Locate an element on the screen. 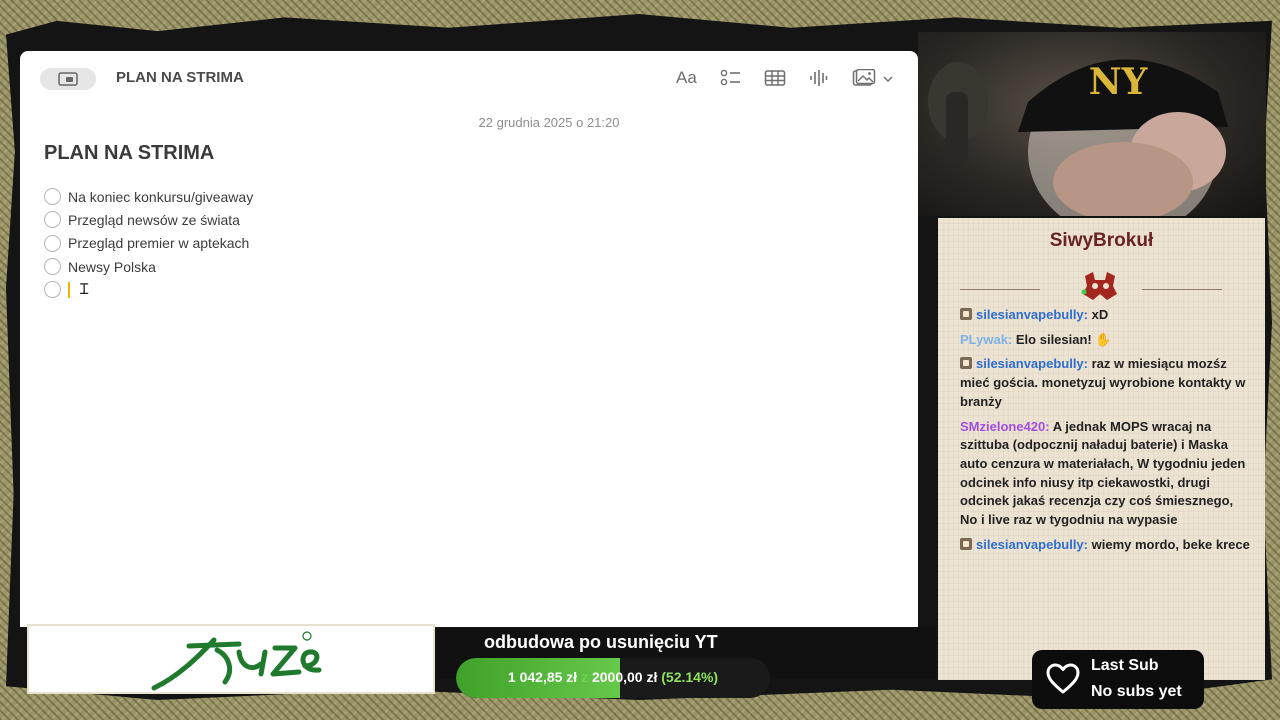  sidebar-toggle-button is located at coordinates (68, 79).